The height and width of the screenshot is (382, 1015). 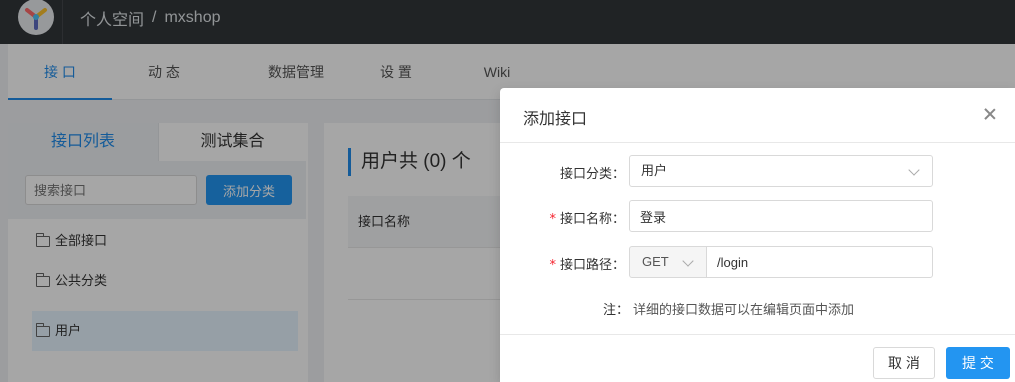 What do you see at coordinates (655, 261) in the screenshot?
I see `method-select-value: GET` at bounding box center [655, 261].